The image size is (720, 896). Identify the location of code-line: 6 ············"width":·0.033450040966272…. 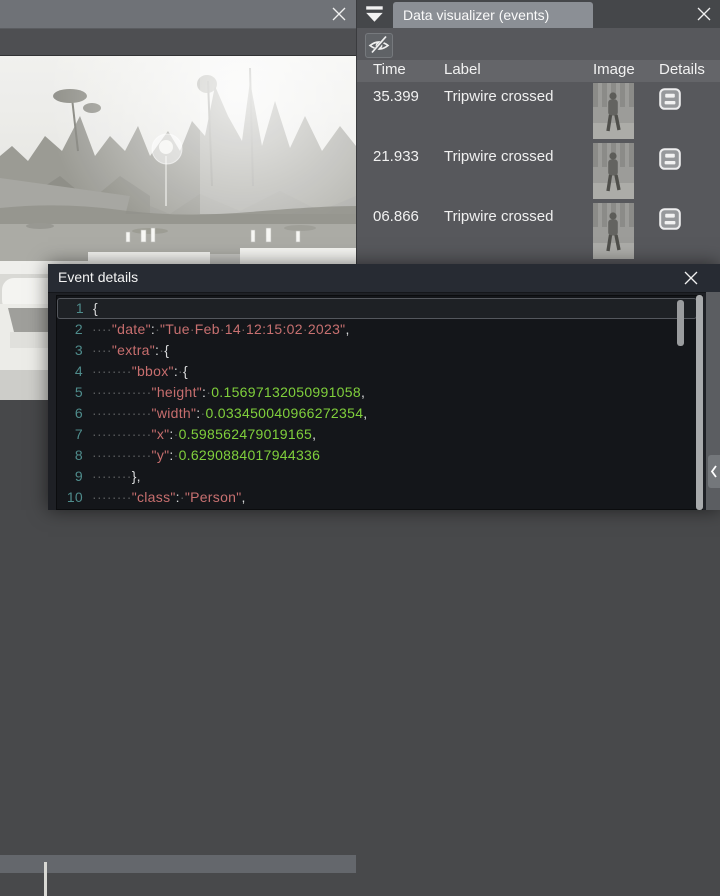
(379, 413).